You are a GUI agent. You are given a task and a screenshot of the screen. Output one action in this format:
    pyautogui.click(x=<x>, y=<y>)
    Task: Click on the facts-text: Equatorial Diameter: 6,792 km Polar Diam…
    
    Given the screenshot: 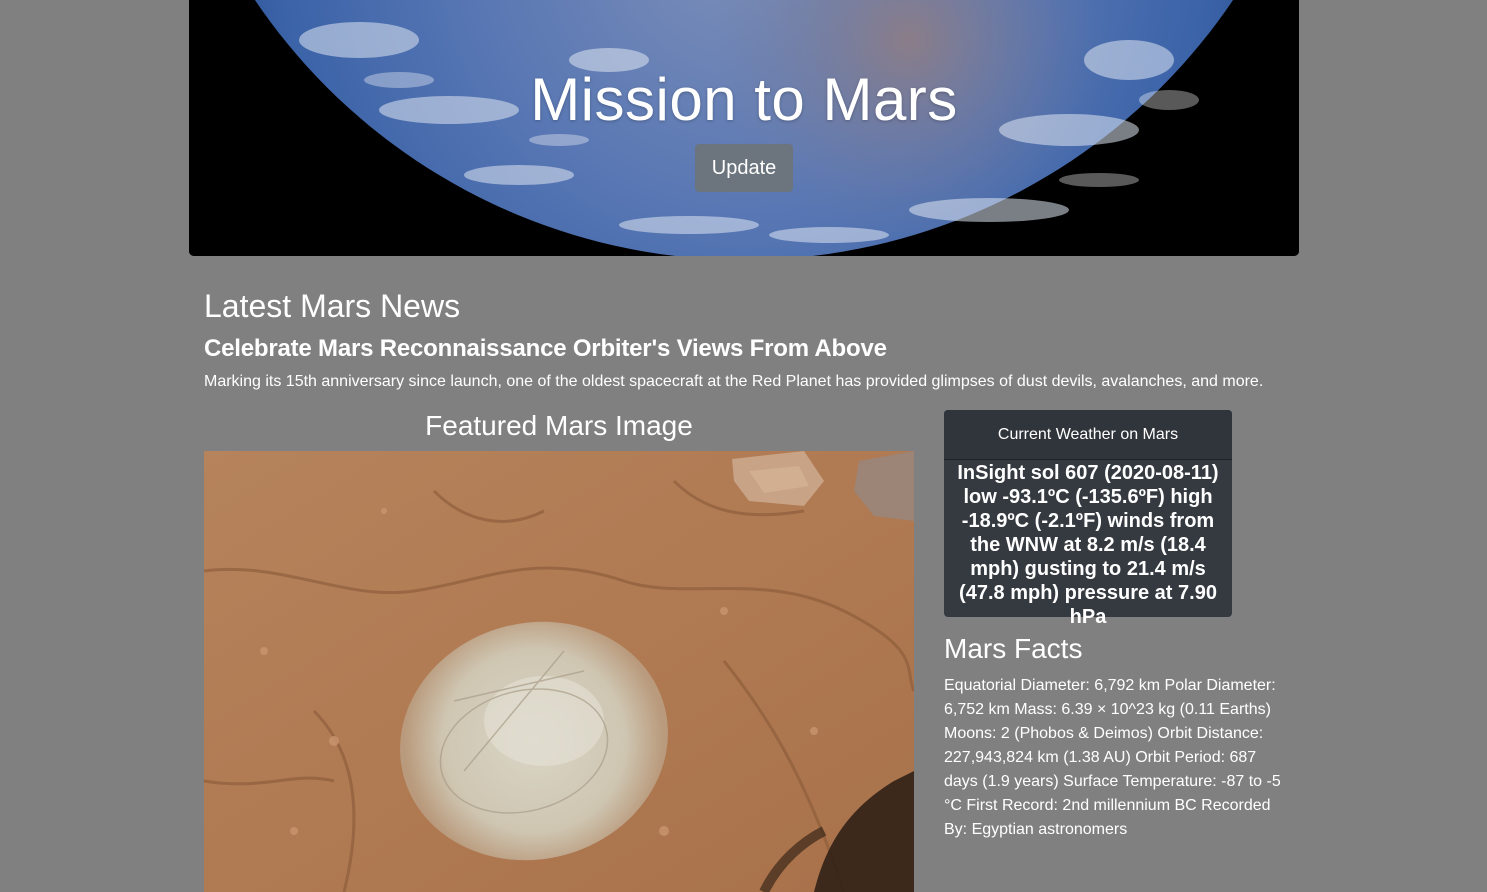 What is the action you would take?
    pyautogui.click(x=1112, y=757)
    